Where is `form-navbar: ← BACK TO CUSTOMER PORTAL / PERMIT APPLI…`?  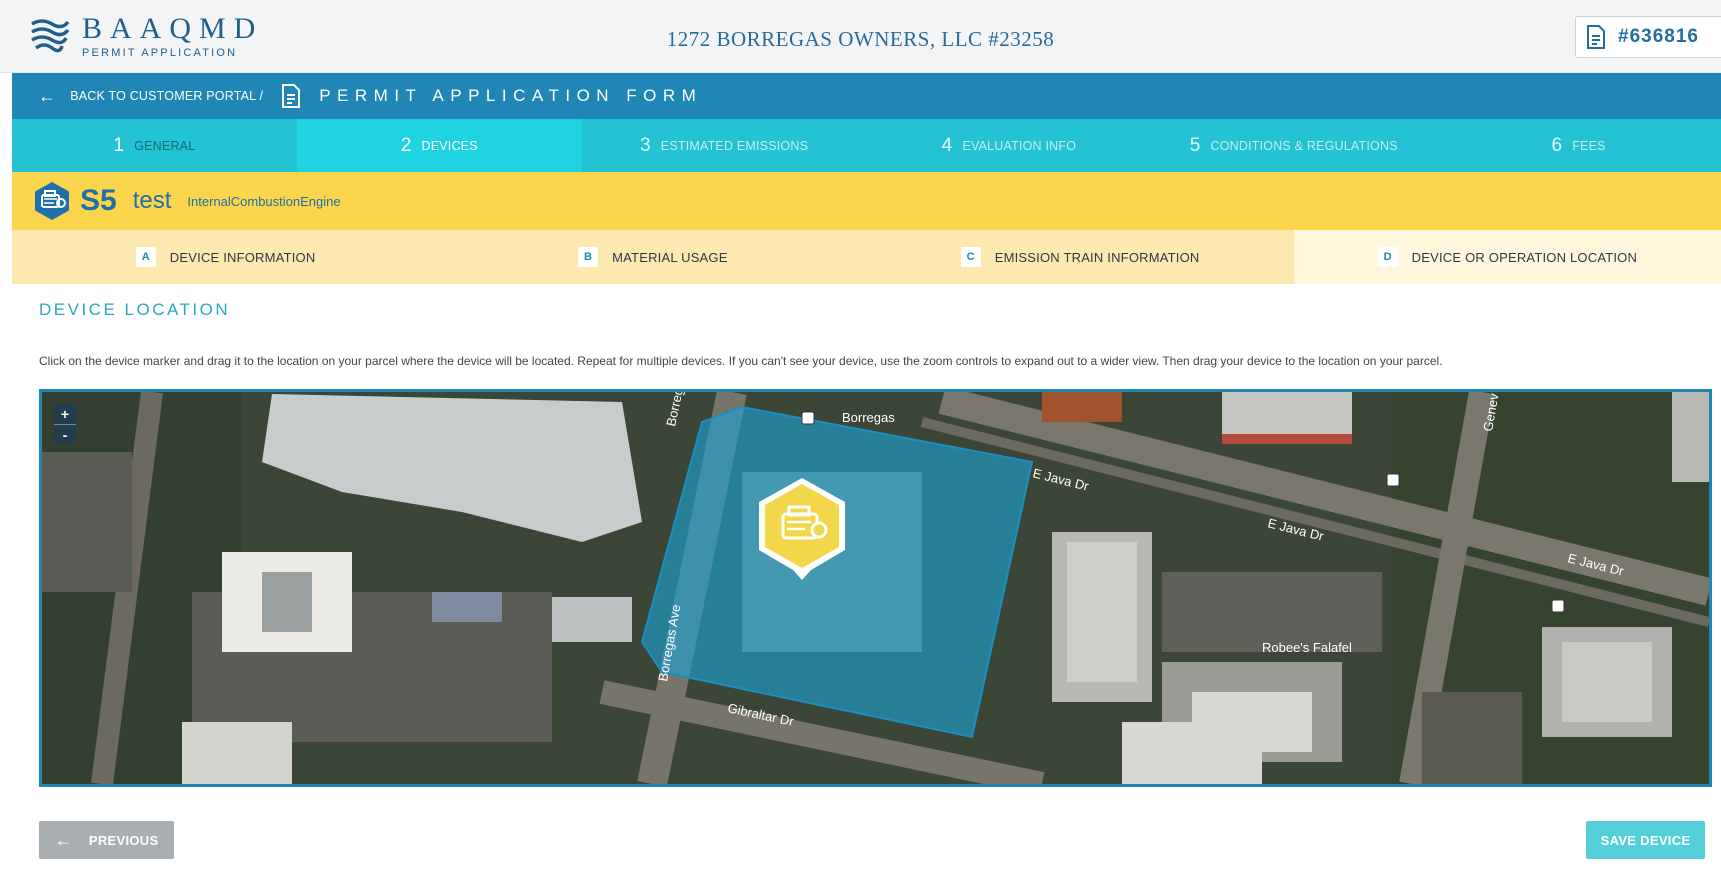
form-navbar: ← BACK TO CUSTOMER PORTAL / PERMIT APPLI… is located at coordinates (866, 96).